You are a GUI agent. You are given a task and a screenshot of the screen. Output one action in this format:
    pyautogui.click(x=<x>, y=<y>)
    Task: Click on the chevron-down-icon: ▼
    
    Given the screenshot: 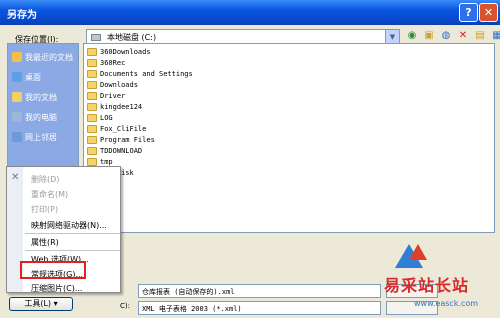 What is the action you would take?
    pyautogui.click(x=392, y=37)
    